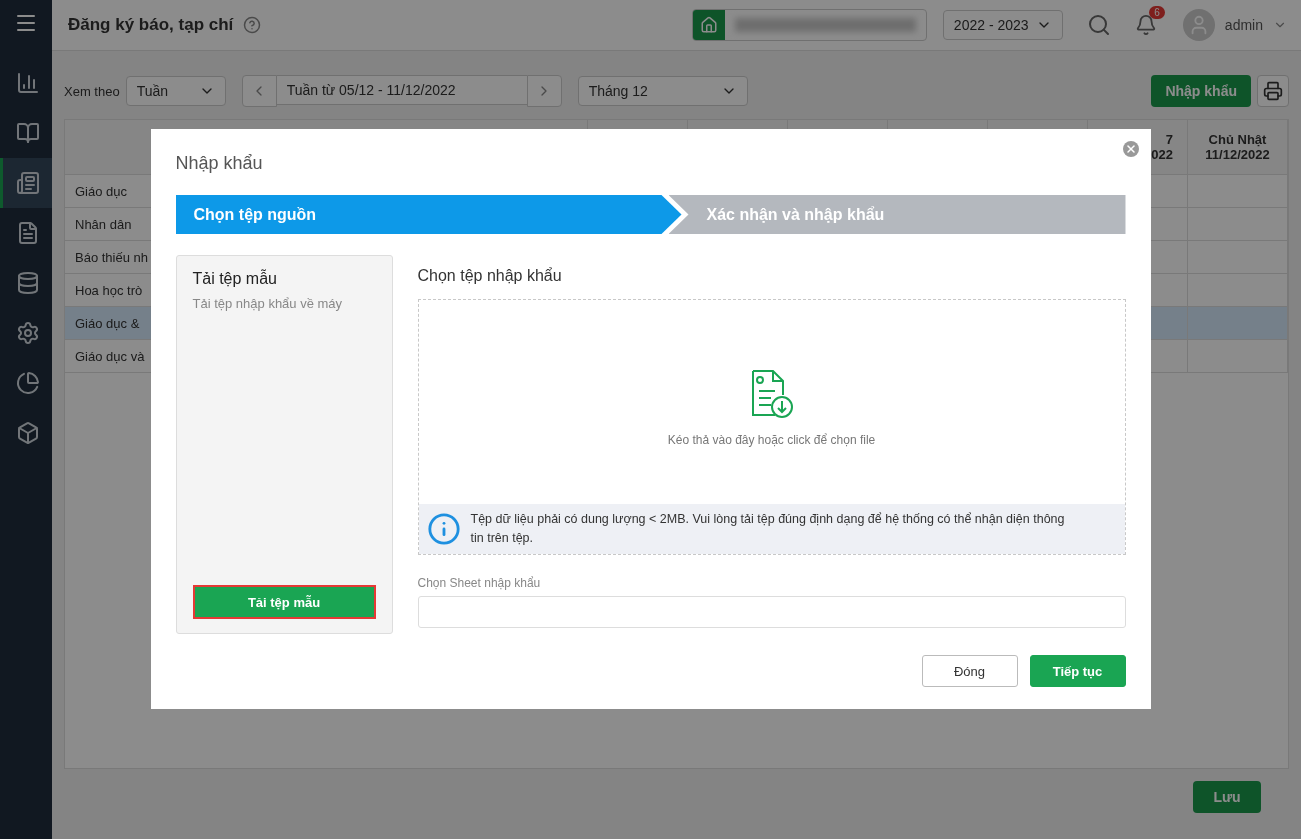  Describe the element at coordinates (1227, 797) in the screenshot. I see `save-button: Lưu` at that location.